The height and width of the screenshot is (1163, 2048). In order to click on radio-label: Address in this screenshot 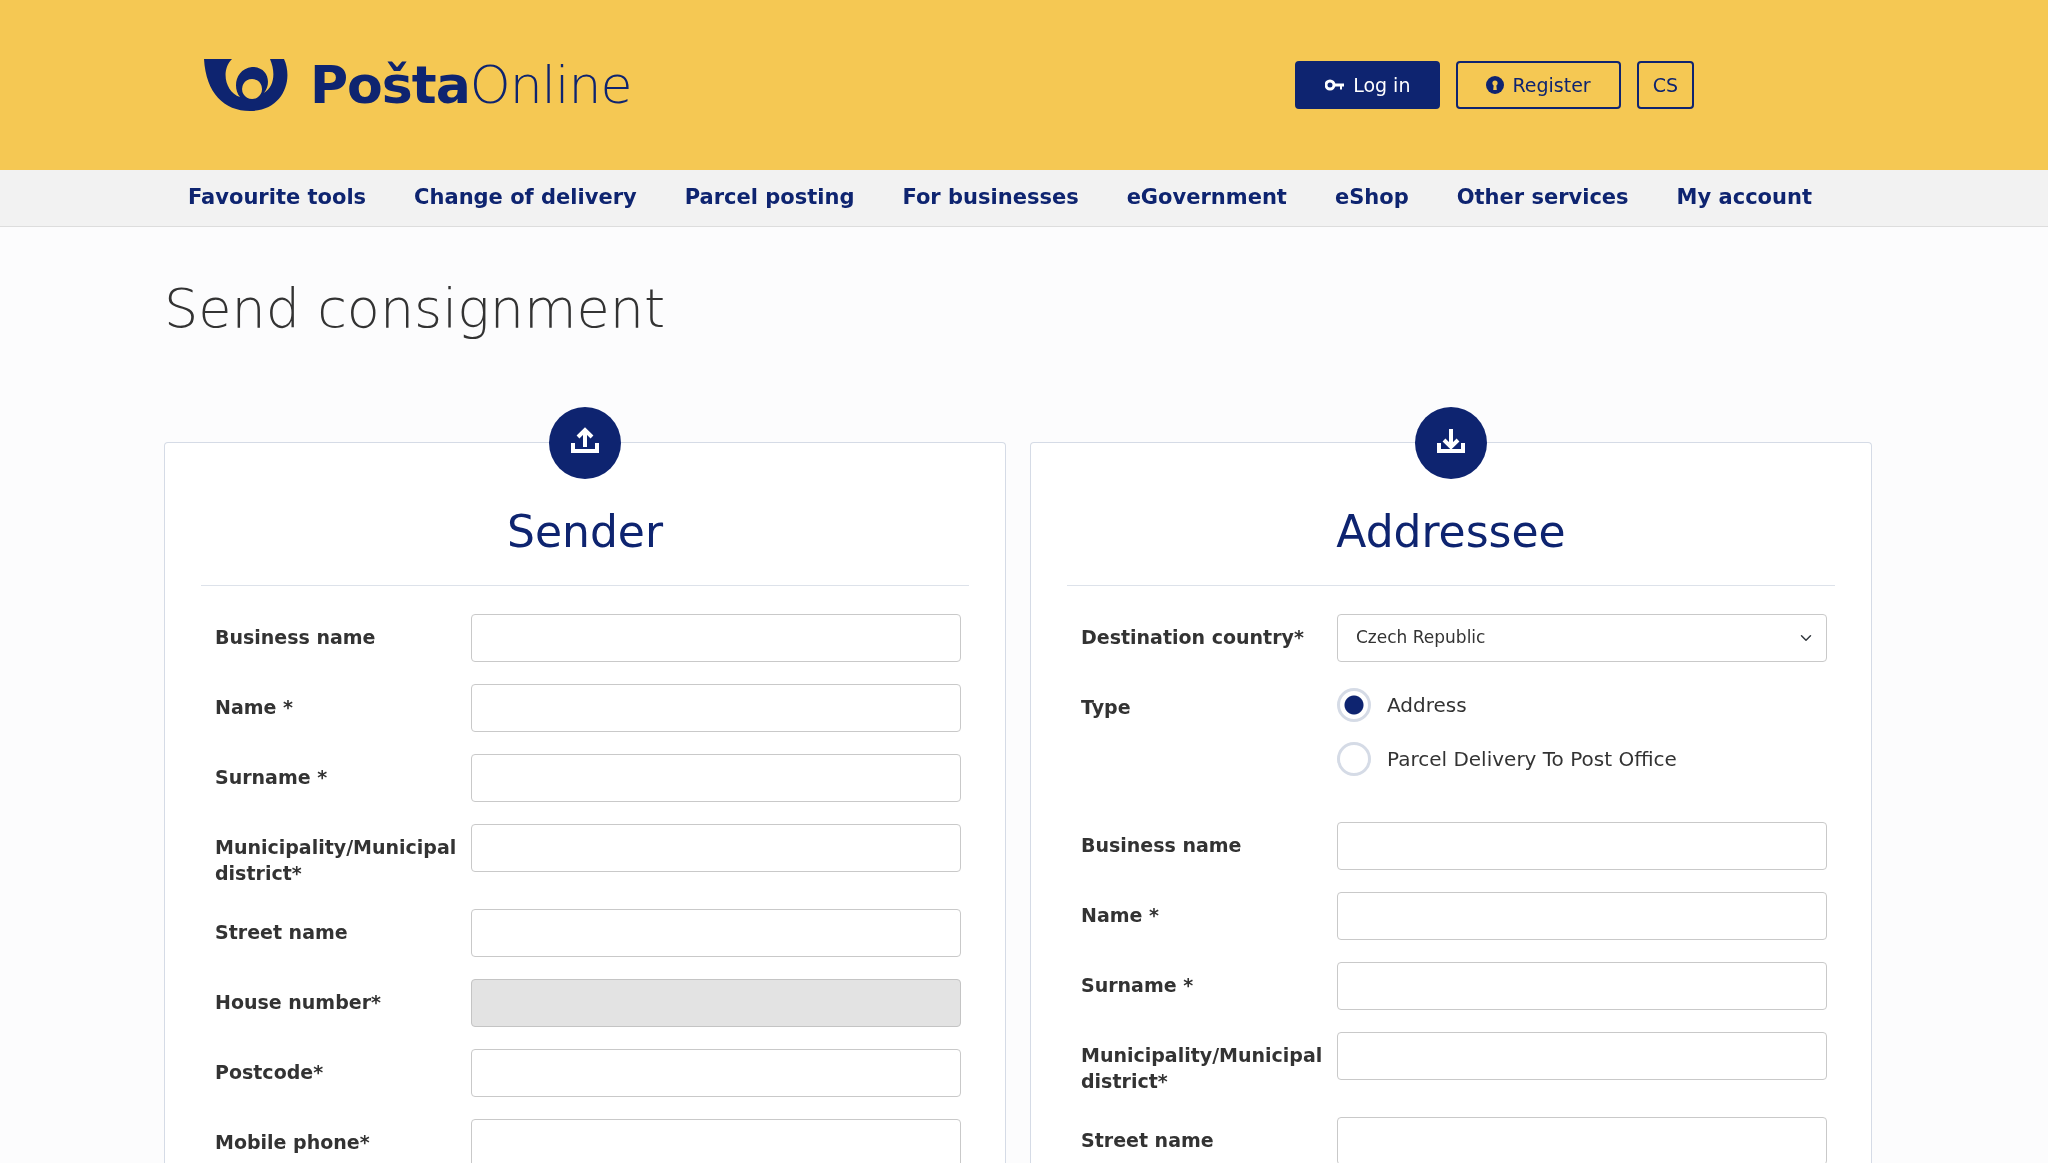, I will do `click(1427, 705)`.